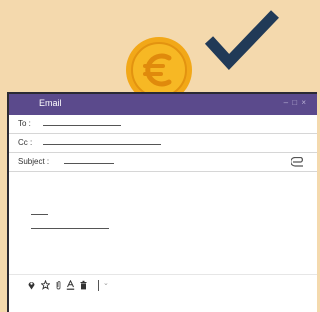 Image resolution: width=320 pixels, height=312 pixels. What do you see at coordinates (82, 125) in the screenshot?
I see `to-value-line` at bounding box center [82, 125].